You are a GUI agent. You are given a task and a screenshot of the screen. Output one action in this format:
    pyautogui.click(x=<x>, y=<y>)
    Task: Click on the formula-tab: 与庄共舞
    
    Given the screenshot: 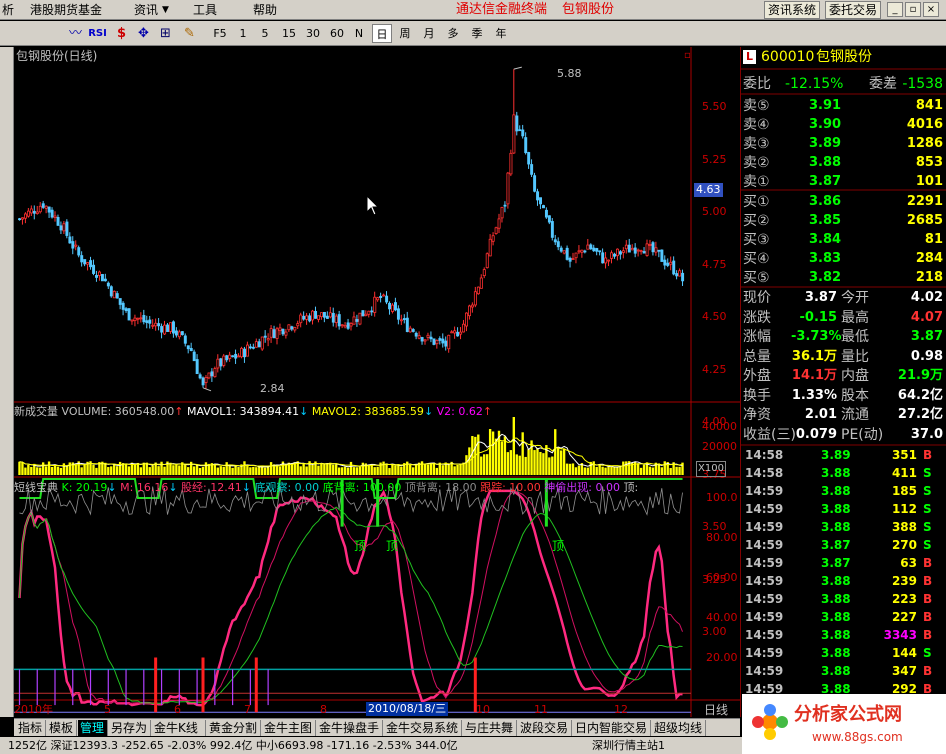 What is the action you would take?
    pyautogui.click(x=490, y=728)
    